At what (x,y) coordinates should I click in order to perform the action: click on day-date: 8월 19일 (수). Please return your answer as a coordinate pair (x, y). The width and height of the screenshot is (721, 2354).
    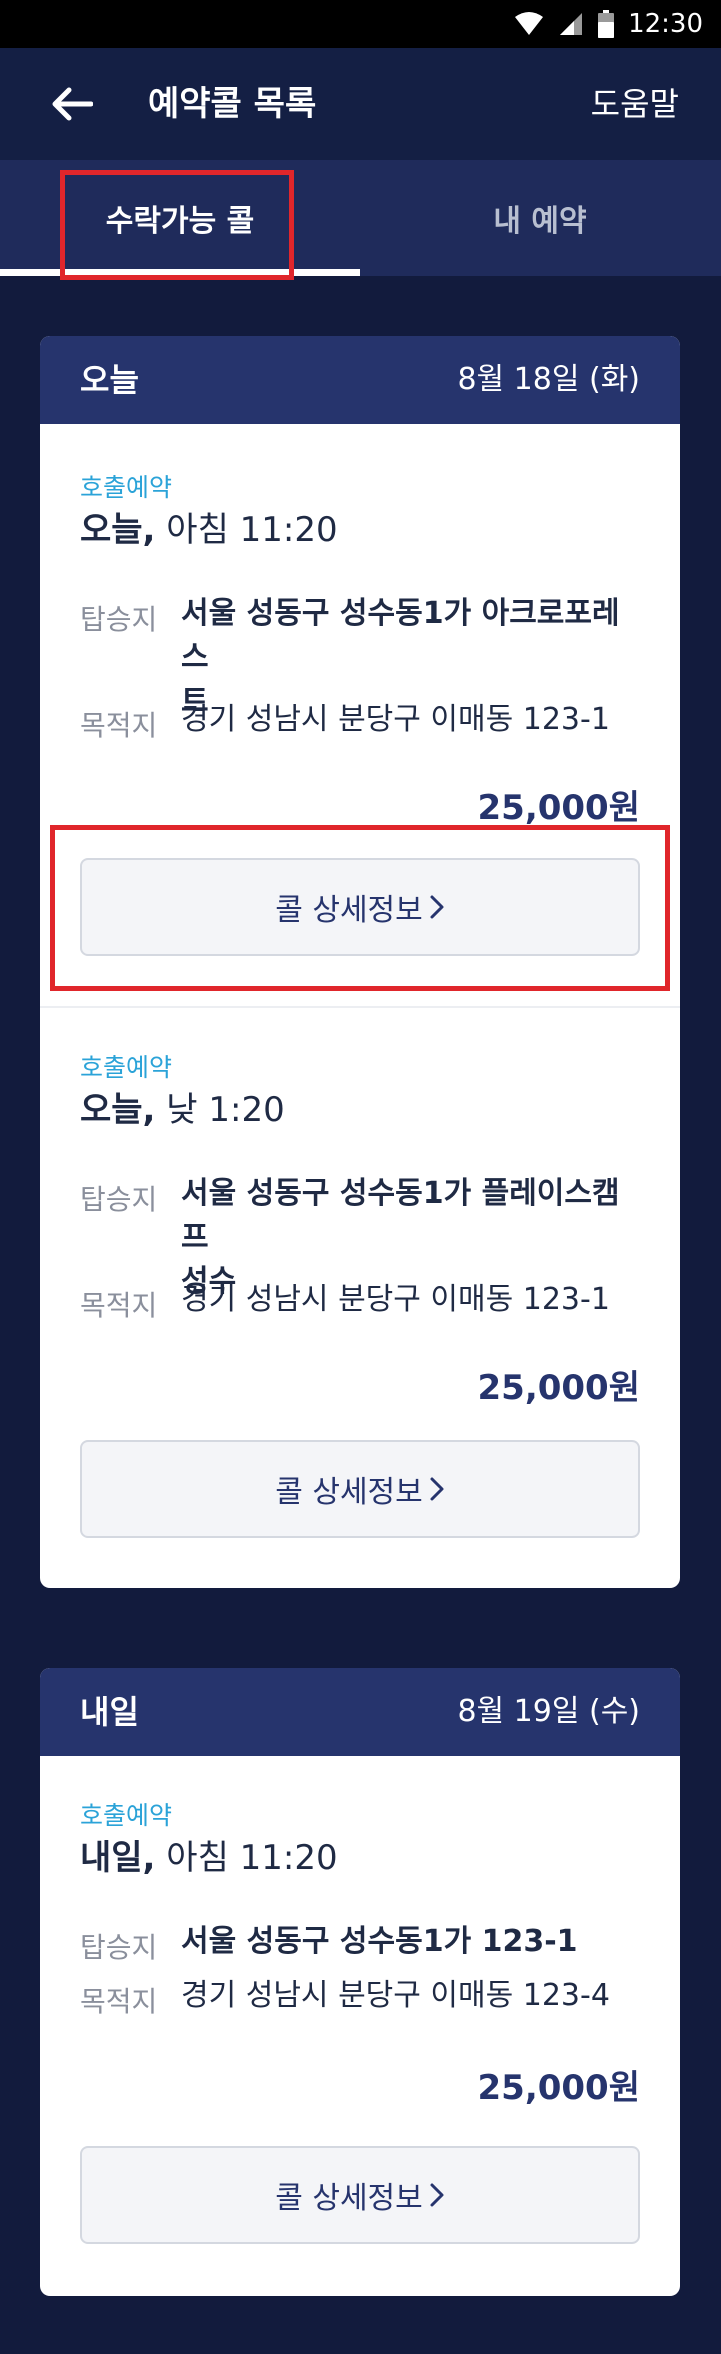
    Looking at the image, I should click on (548, 1711).